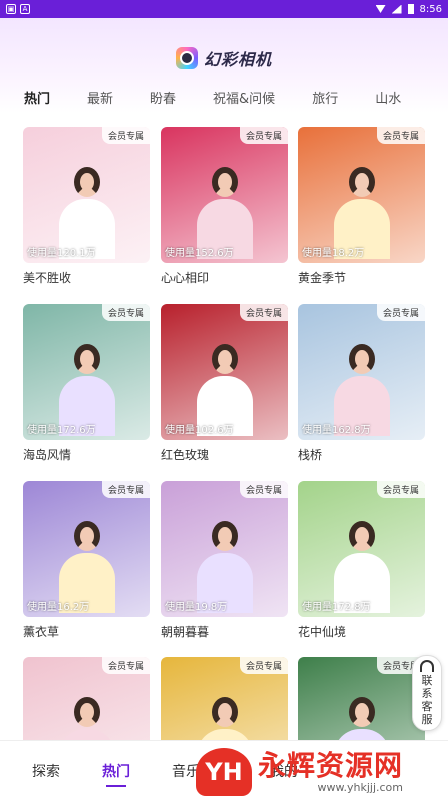  I want to click on watermark: YH 永辉资源网 www.yhkjjj.com, so click(299, 772).